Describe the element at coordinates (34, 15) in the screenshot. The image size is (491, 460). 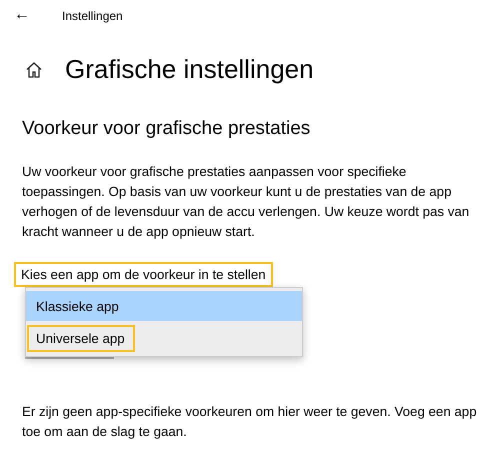
I see `back-button: ←` at that location.